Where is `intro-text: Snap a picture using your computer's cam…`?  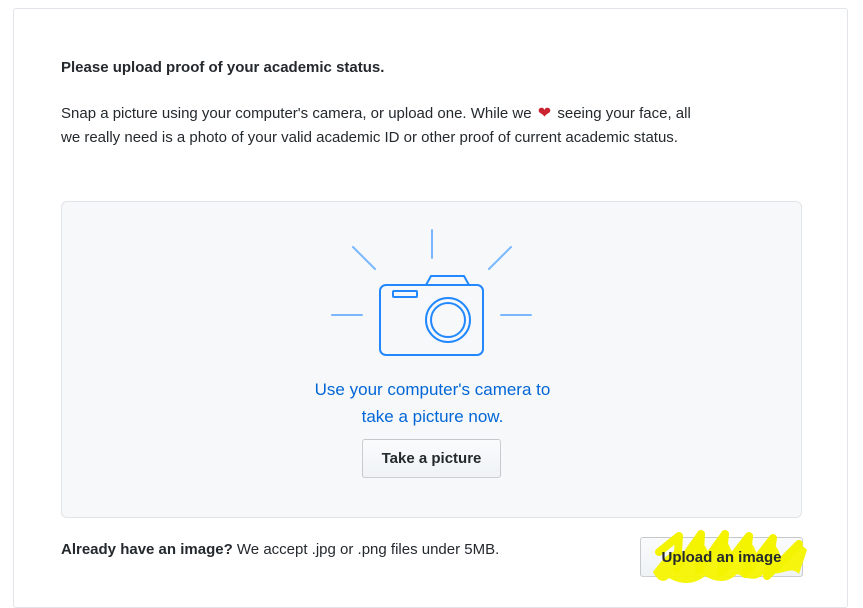 intro-text: Snap a picture using your computer's cam… is located at coordinates (376, 126).